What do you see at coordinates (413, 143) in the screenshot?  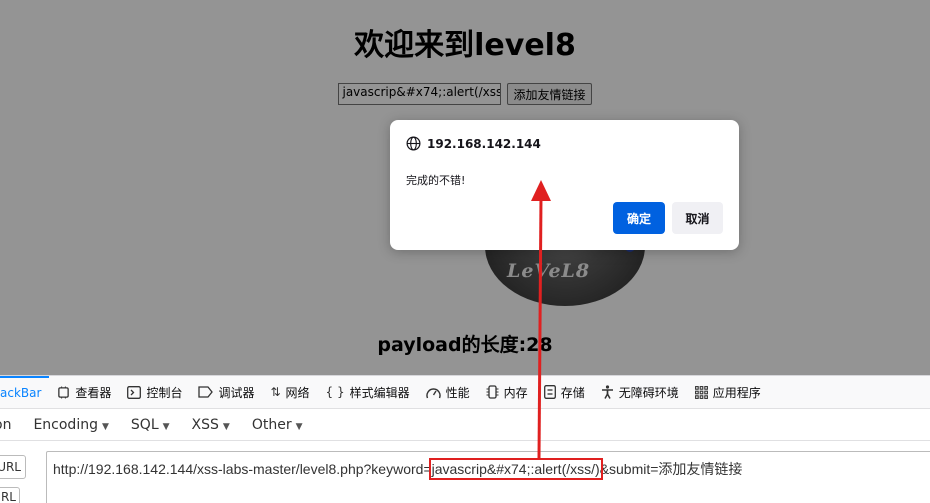 I see `globe-icon` at bounding box center [413, 143].